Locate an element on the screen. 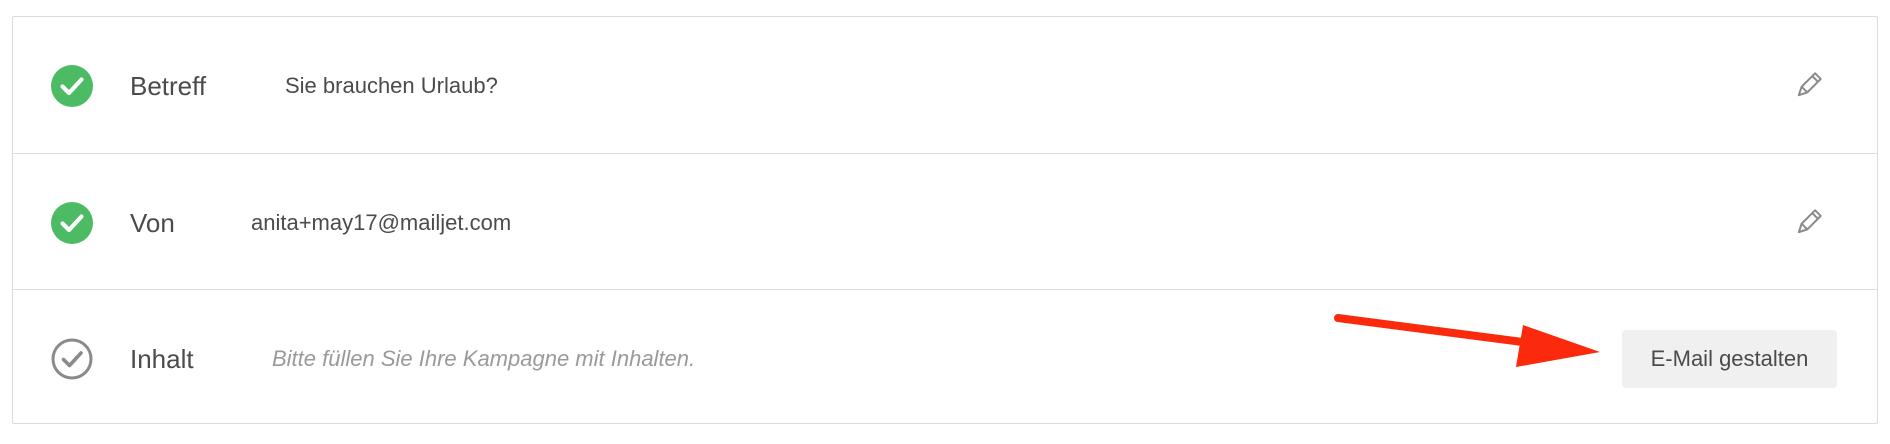  sender-value: anita+may17@mailjet.com is located at coordinates (381, 222).